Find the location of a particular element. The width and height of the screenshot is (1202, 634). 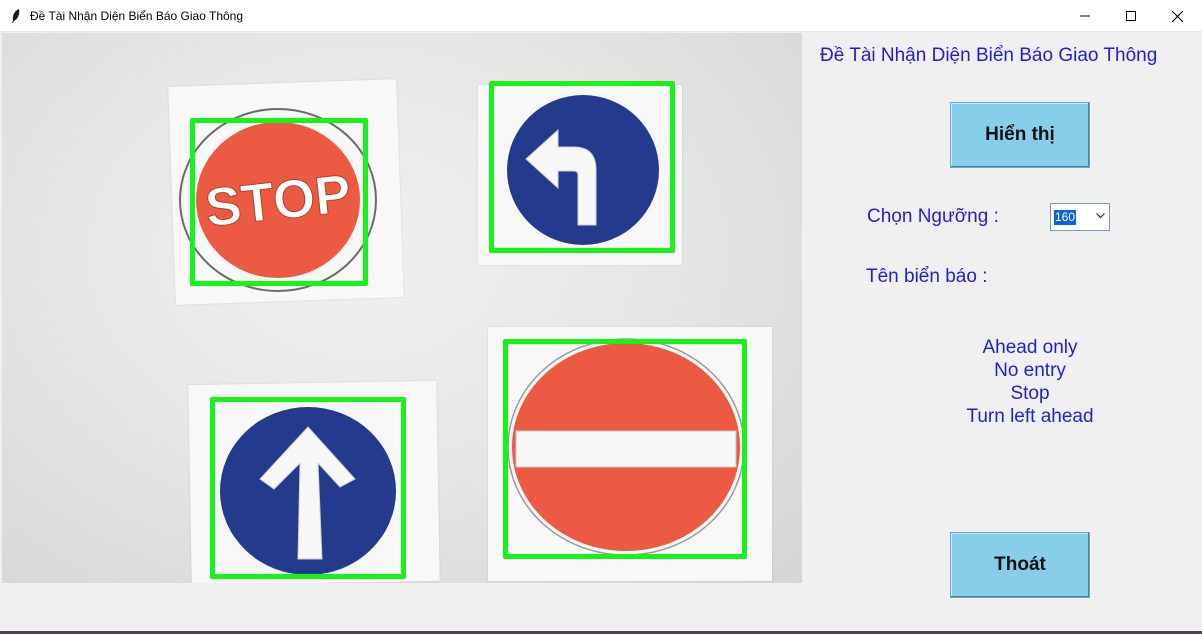

feather-icon is located at coordinates (16, 16).